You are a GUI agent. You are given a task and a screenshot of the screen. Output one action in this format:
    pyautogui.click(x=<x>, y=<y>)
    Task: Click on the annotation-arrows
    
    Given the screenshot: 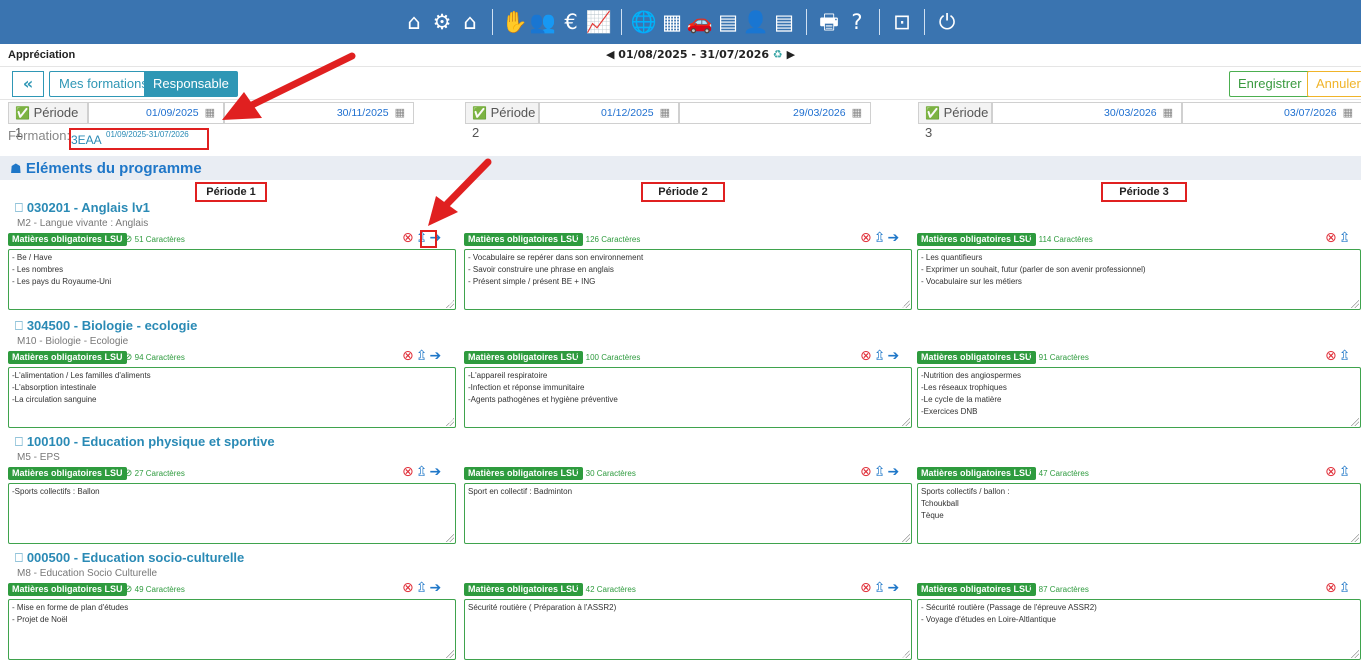 What is the action you would take?
    pyautogui.click(x=357, y=139)
    